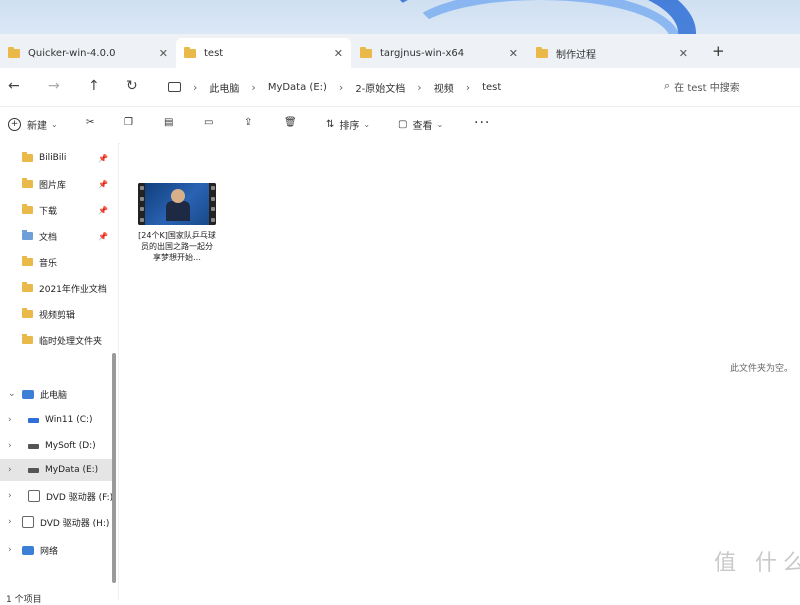  I want to click on tab-label: 制作过程, so click(576, 55).